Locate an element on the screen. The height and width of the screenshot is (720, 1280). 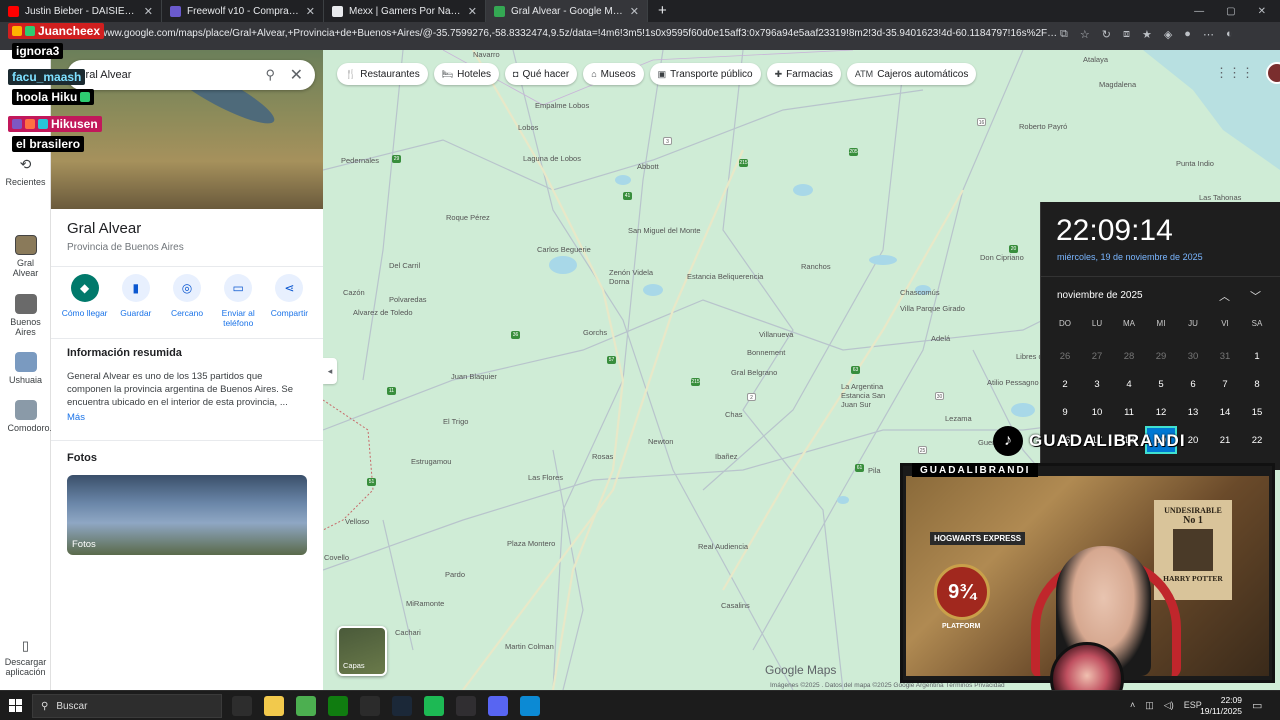
town-label: Las Tahonas is located at coordinates (1220, 197).